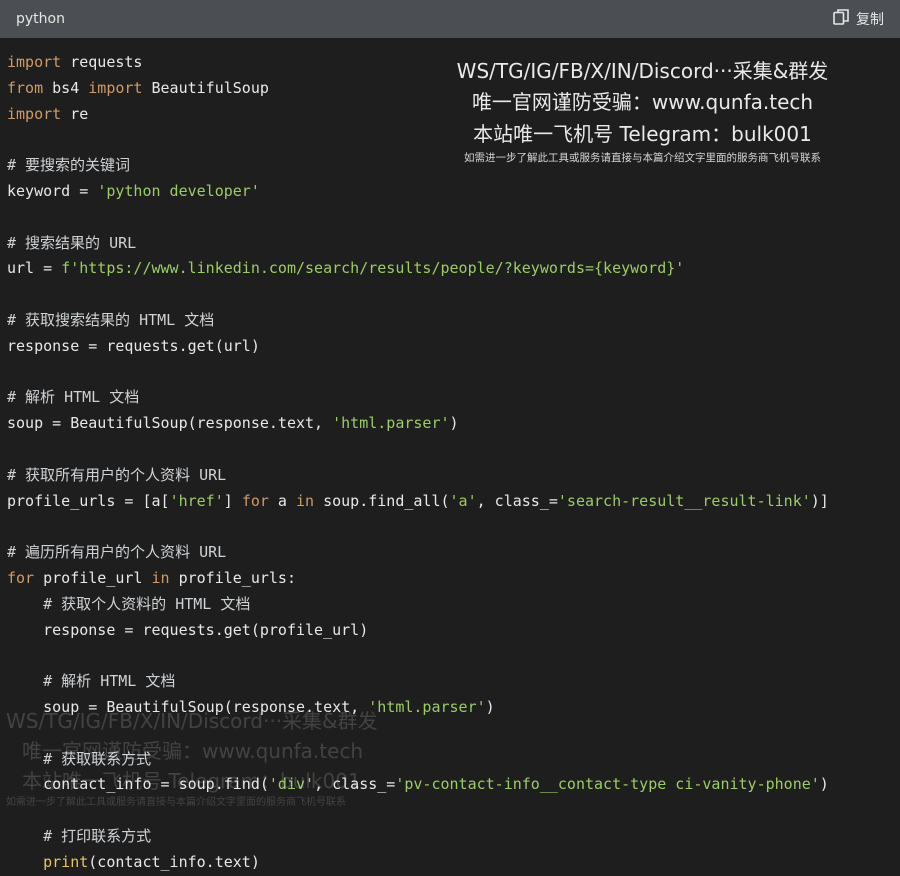  What do you see at coordinates (34, 268) in the screenshot?
I see `code-token: url =` at bounding box center [34, 268].